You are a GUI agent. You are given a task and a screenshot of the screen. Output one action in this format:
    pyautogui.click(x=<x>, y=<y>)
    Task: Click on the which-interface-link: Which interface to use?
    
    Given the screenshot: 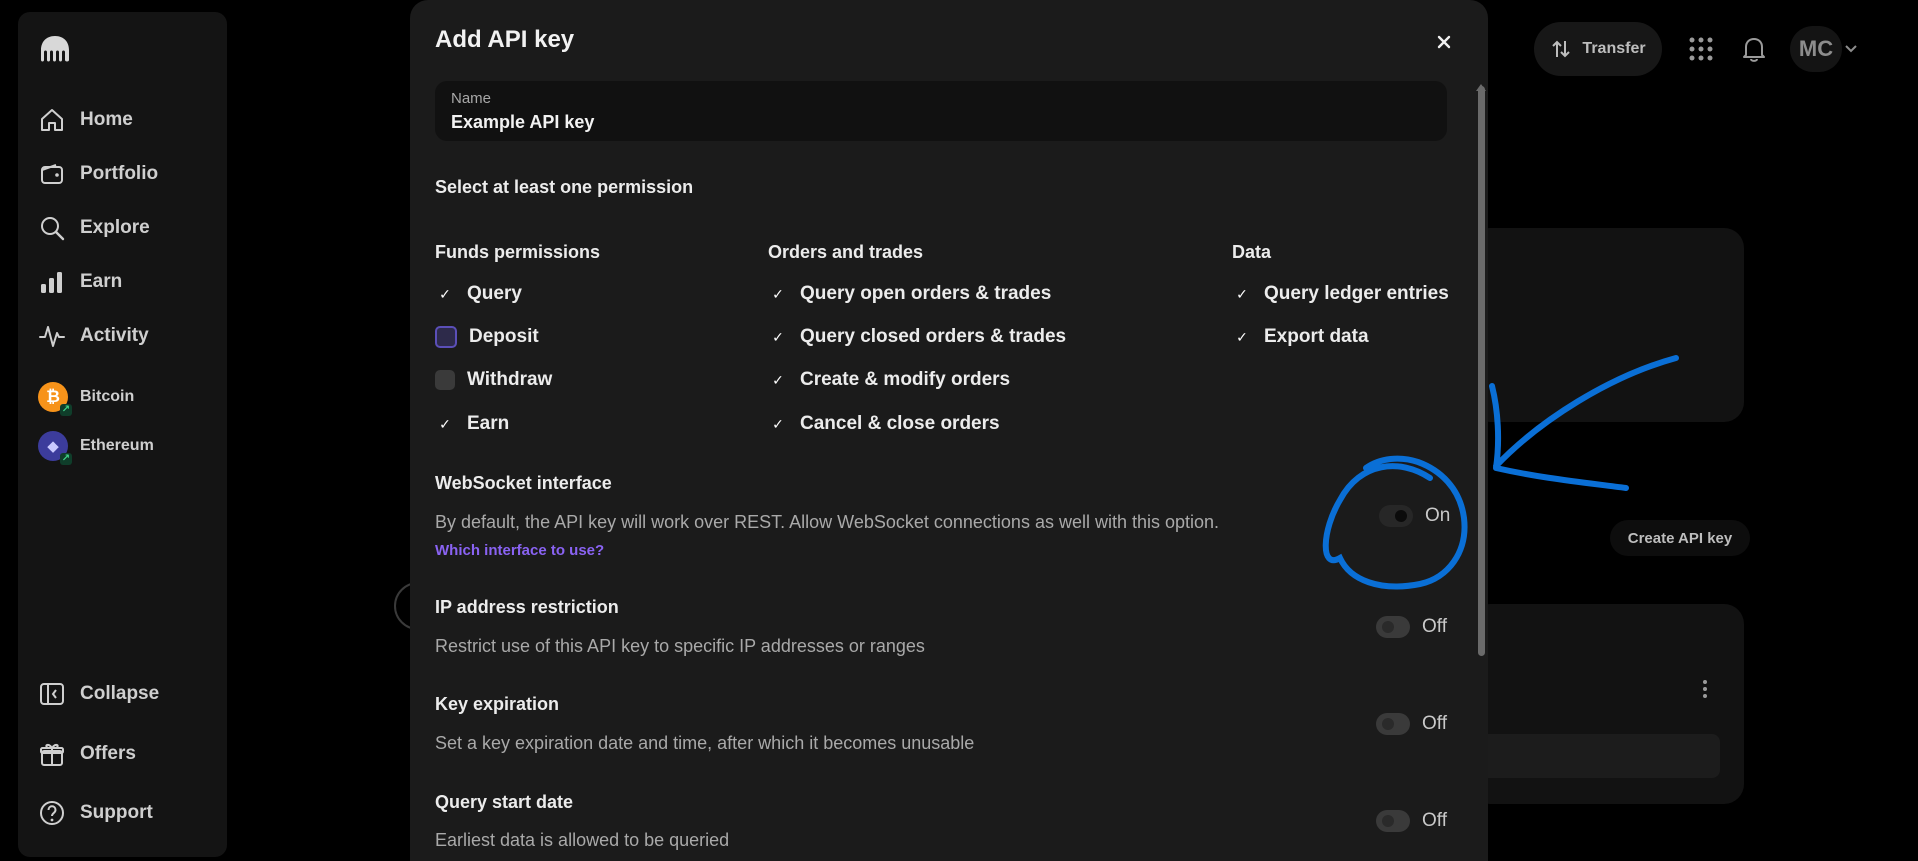 What is the action you would take?
    pyautogui.click(x=519, y=550)
    